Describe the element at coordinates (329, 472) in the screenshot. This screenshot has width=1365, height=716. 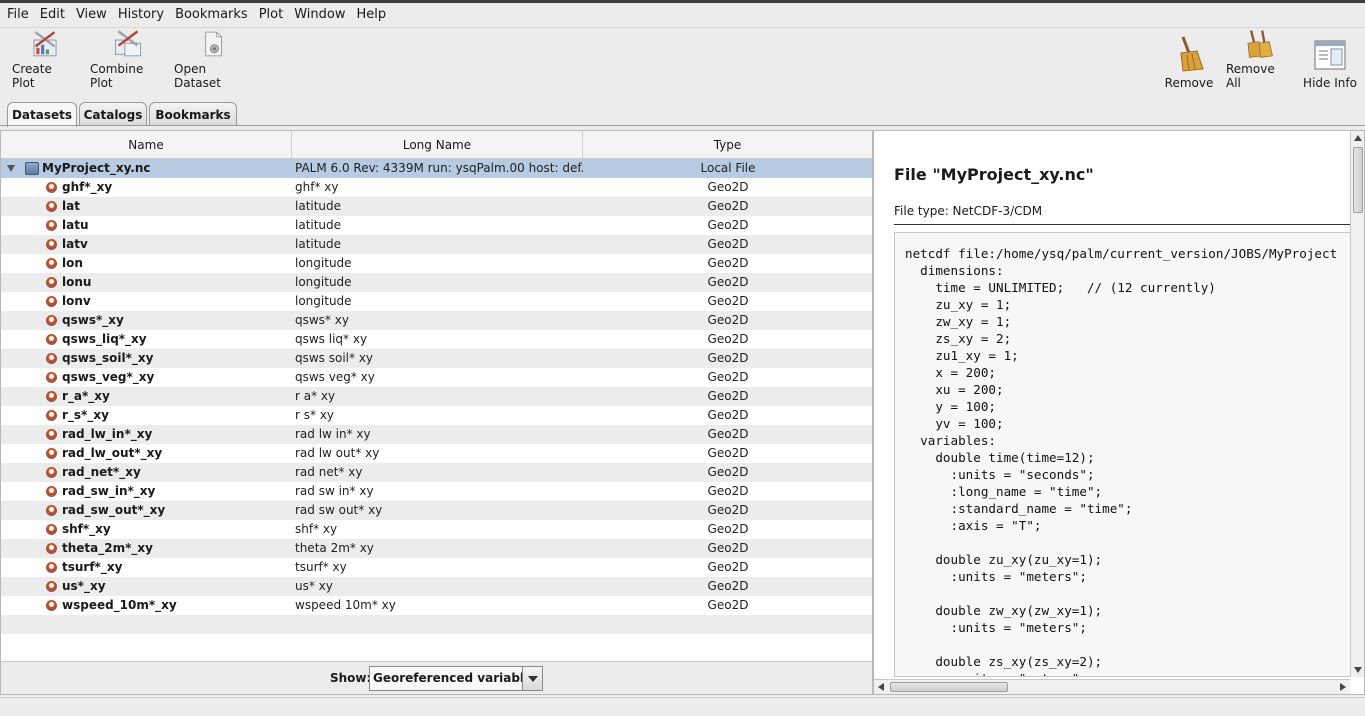
I see `variable-long-name: rad net* xy` at that location.